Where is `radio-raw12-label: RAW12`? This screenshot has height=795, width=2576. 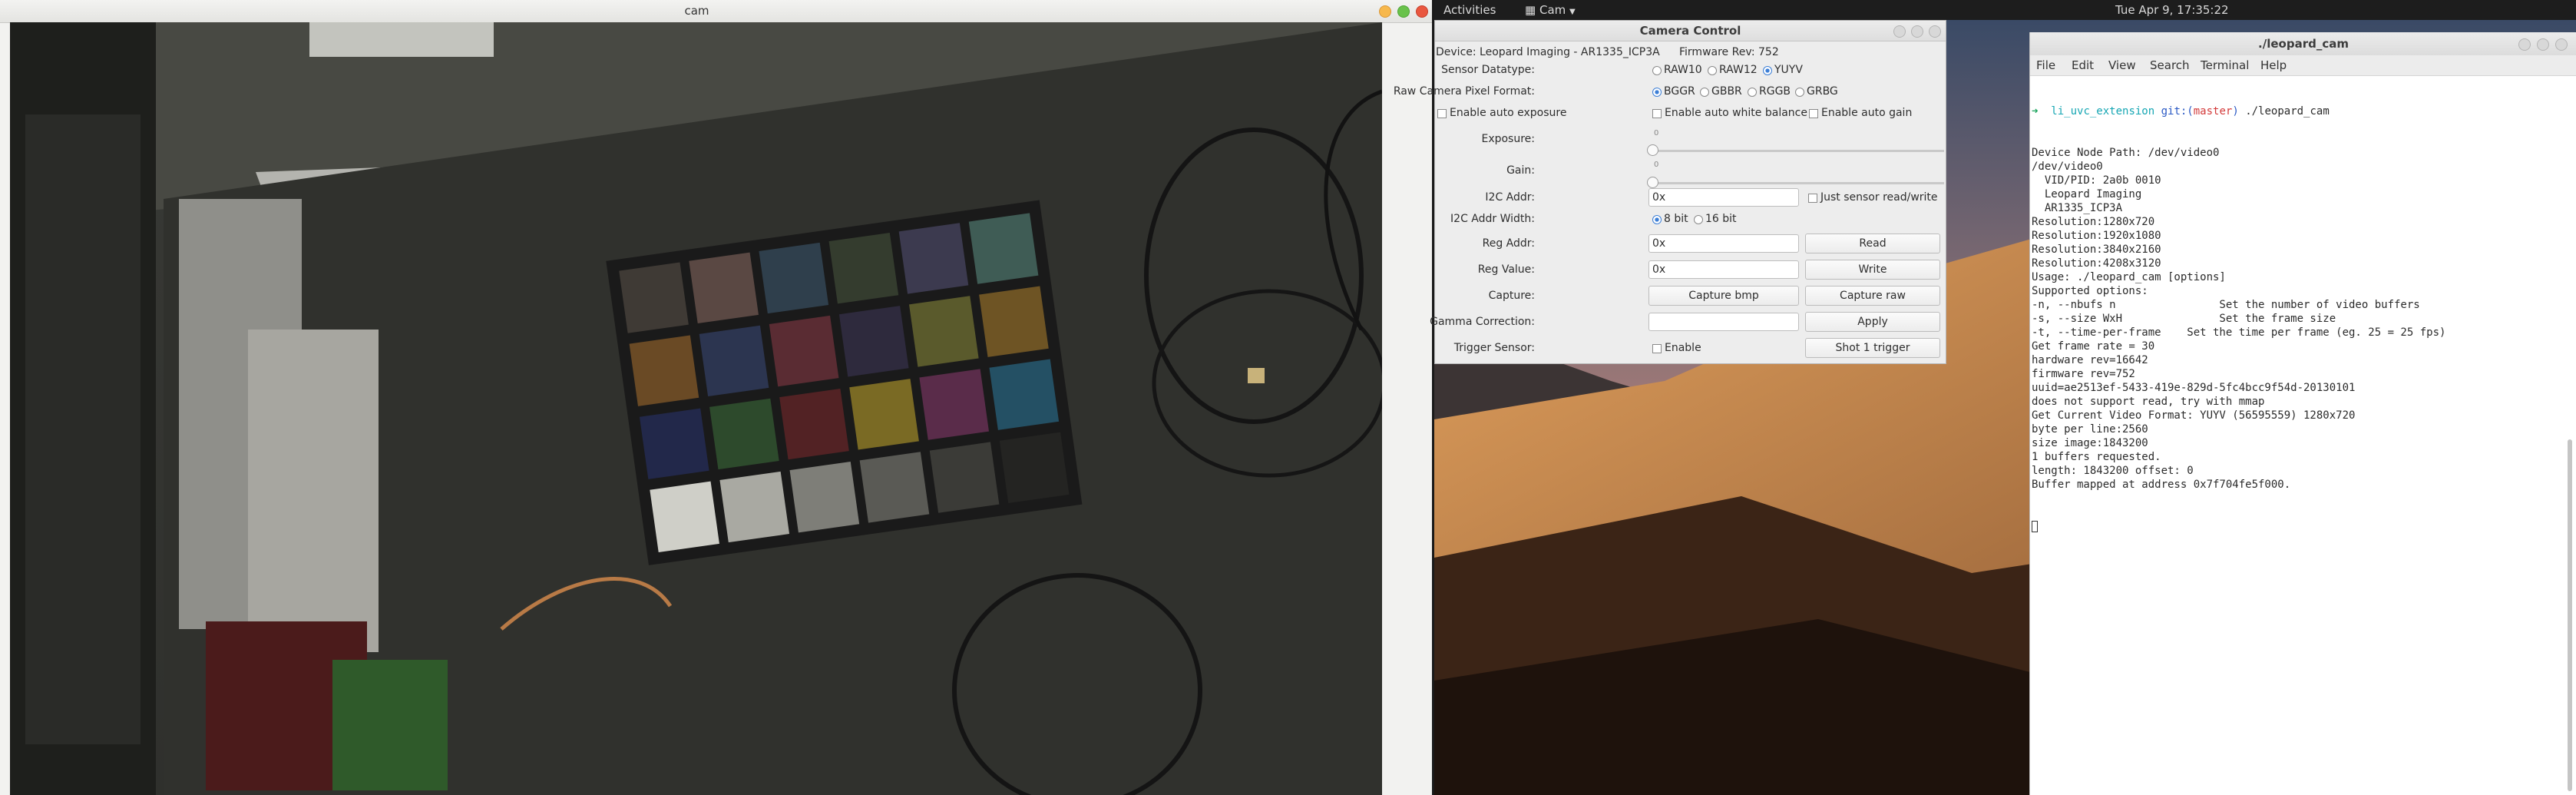
radio-raw12-label: RAW12 is located at coordinates (1738, 70).